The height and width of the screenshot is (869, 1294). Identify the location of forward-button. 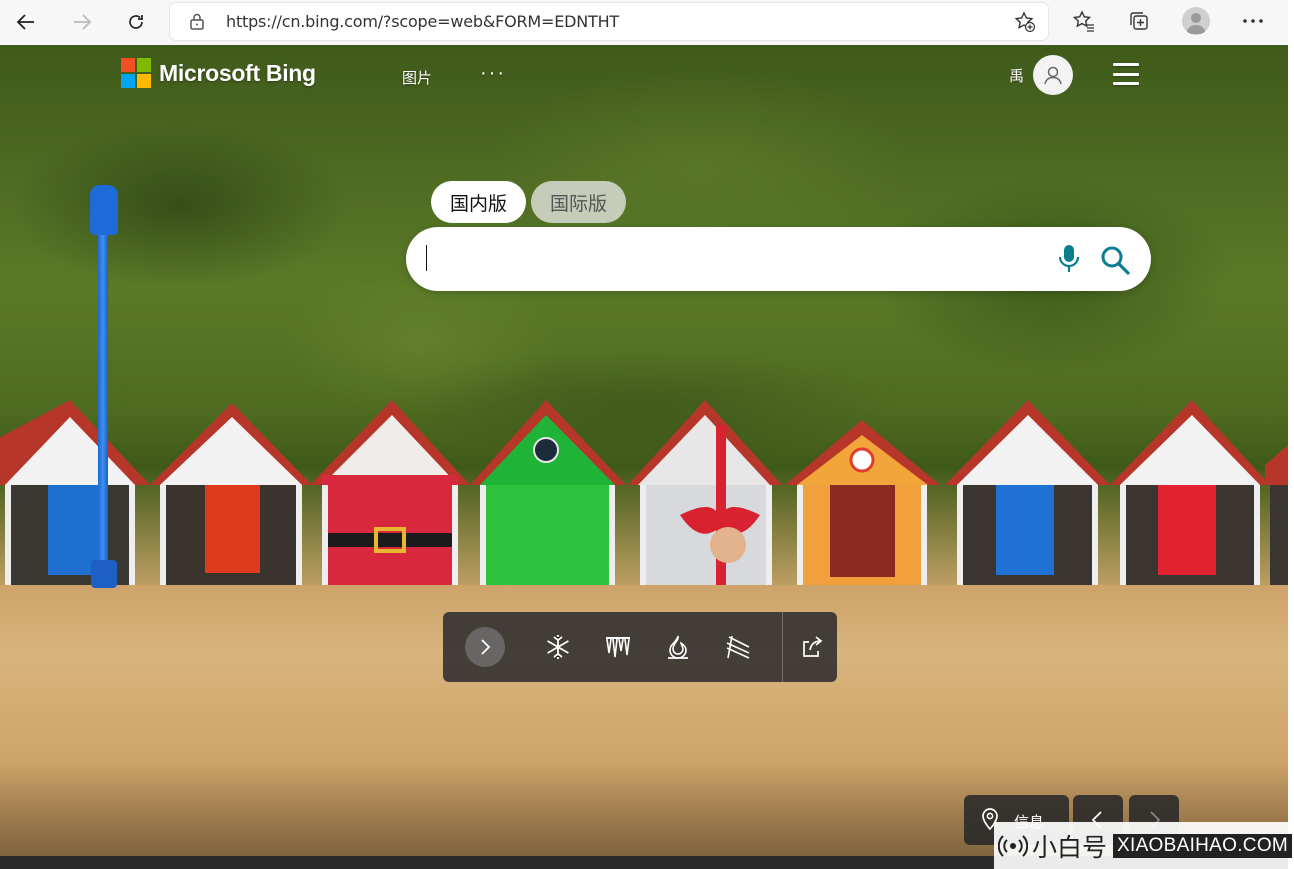
(82, 22).